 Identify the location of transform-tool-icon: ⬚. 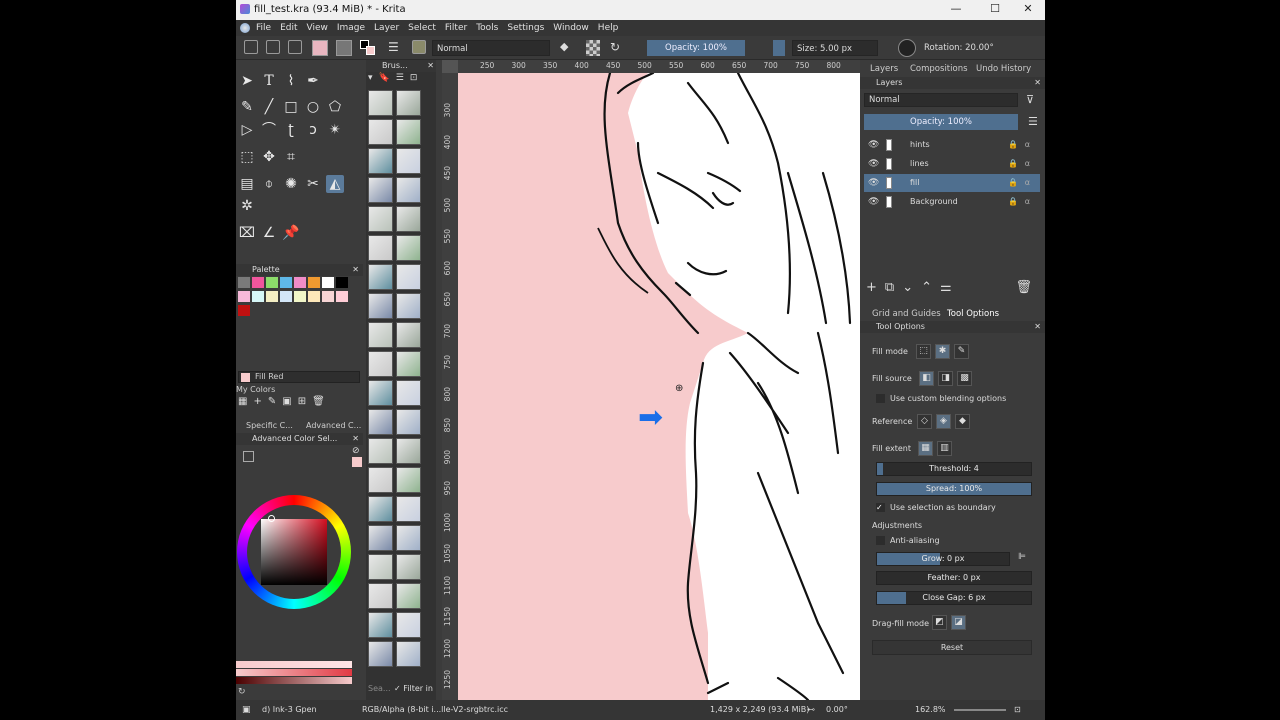
(247, 157).